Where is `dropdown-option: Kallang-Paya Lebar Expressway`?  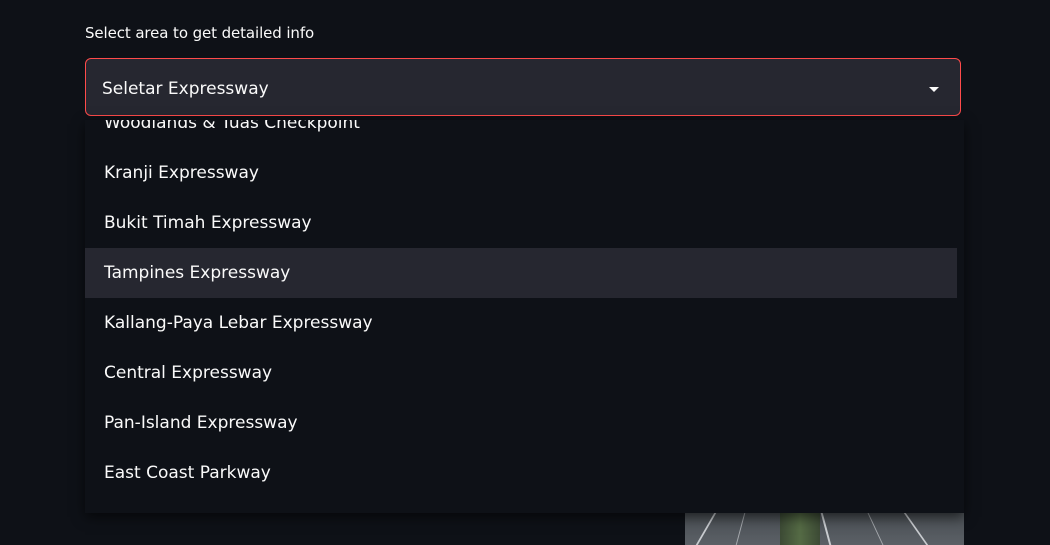
dropdown-option: Kallang-Paya Lebar Expressway is located at coordinates (521, 323).